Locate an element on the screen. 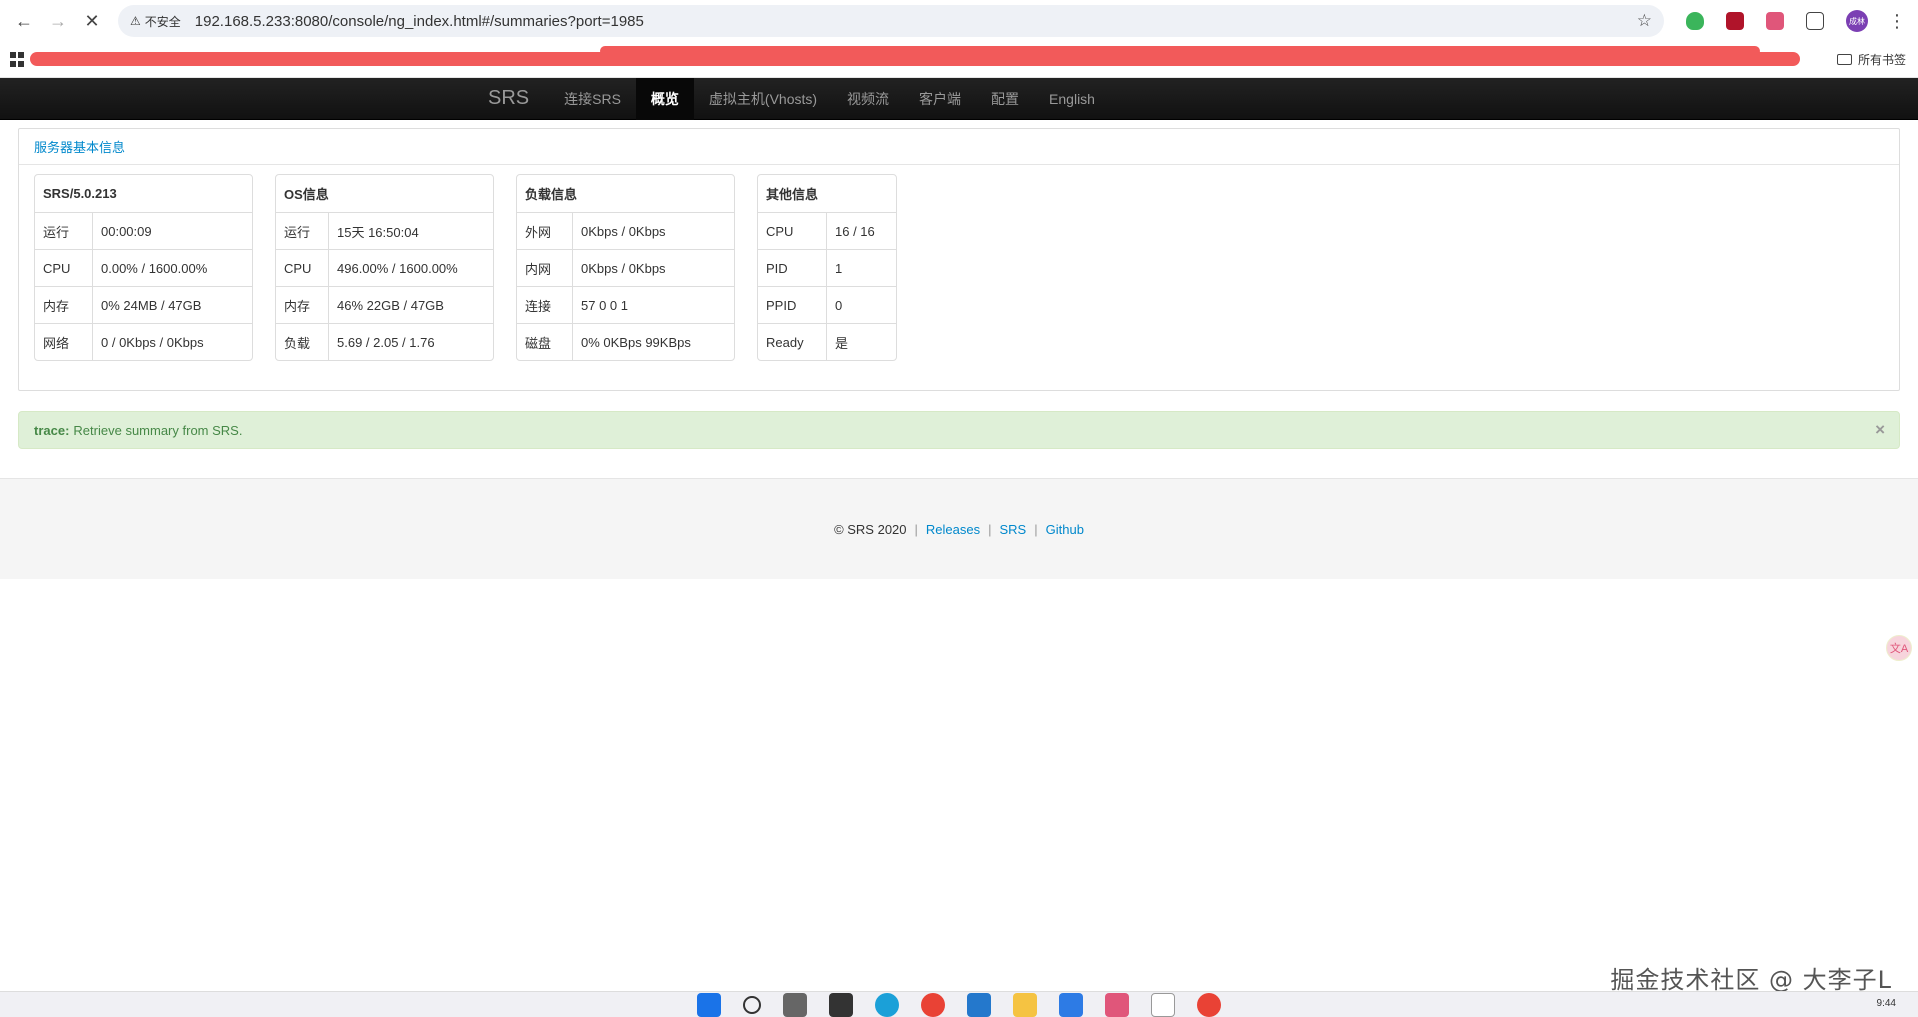  table-row: 运行 15天 16:50:04 is located at coordinates (384, 230).